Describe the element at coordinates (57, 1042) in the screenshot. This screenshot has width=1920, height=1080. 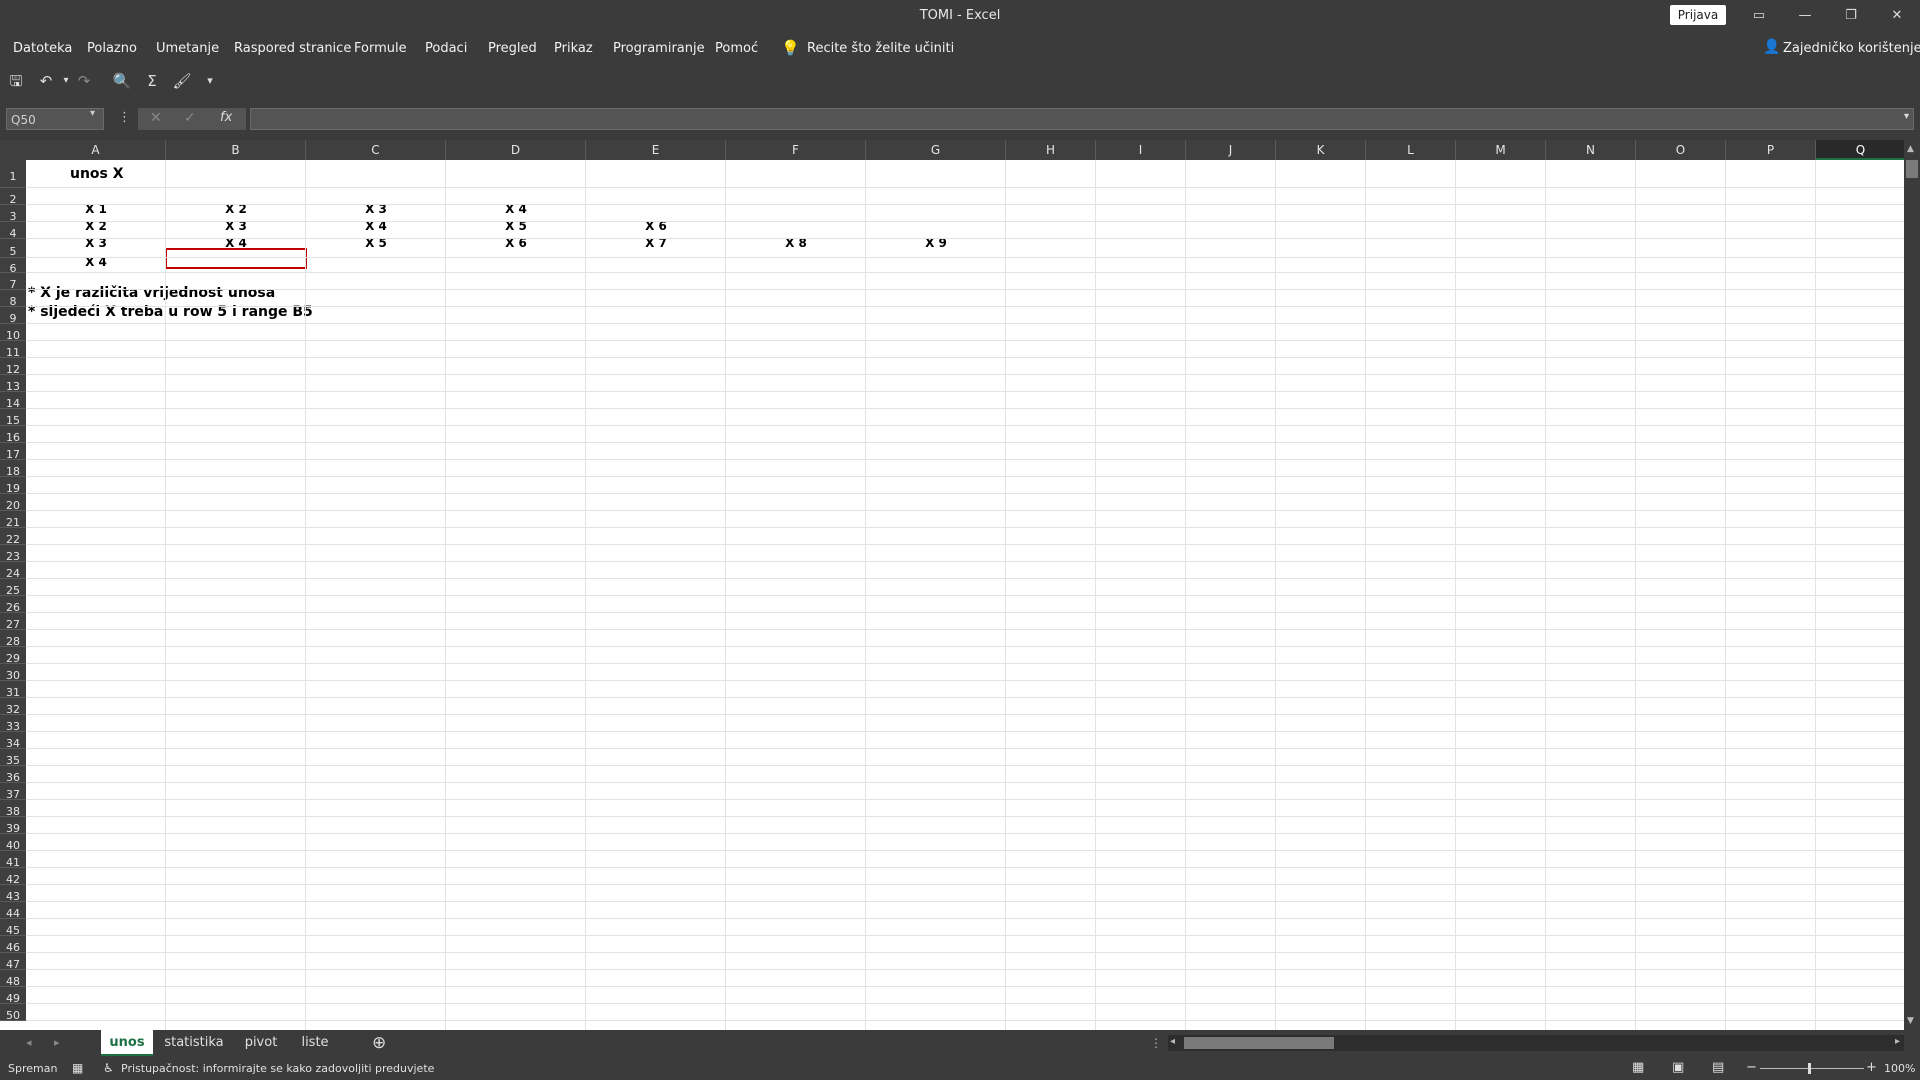
I see `next-sheet-icon: ▸` at that location.